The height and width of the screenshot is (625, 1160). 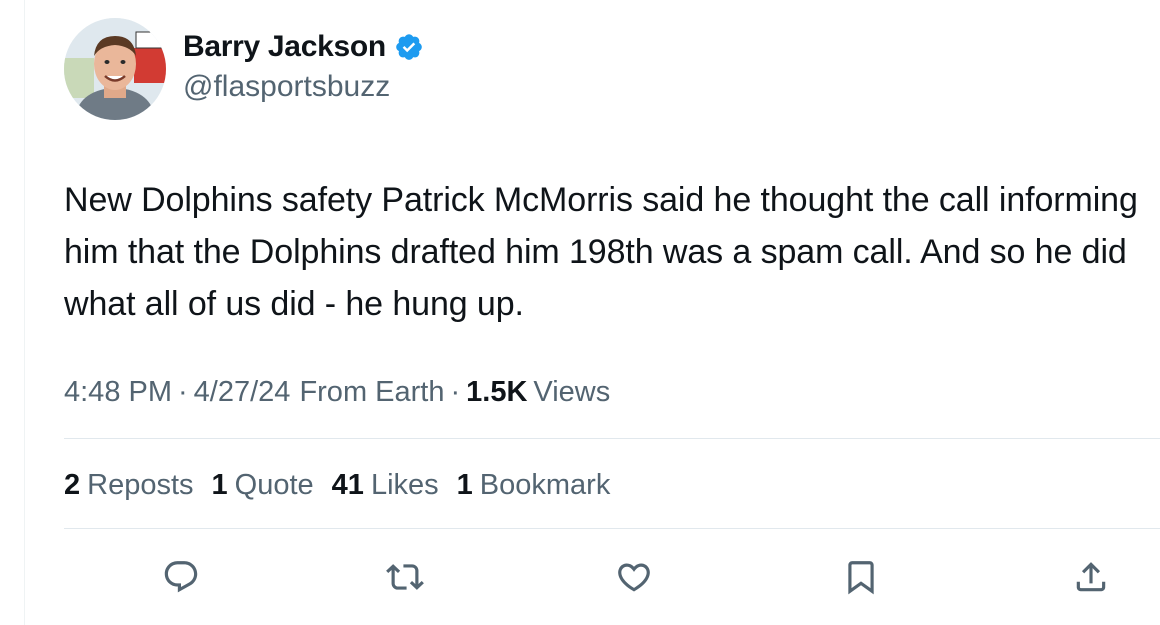 I want to click on quotes-count: 1, so click(x=219, y=484).